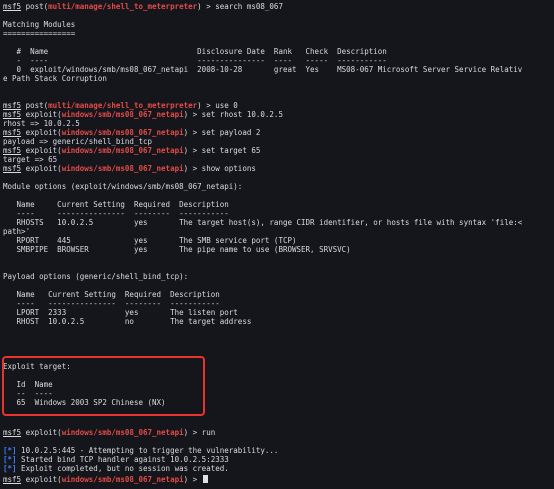  I want to click on table-row: LPORT 2333 yes The listen port, so click(120, 312).